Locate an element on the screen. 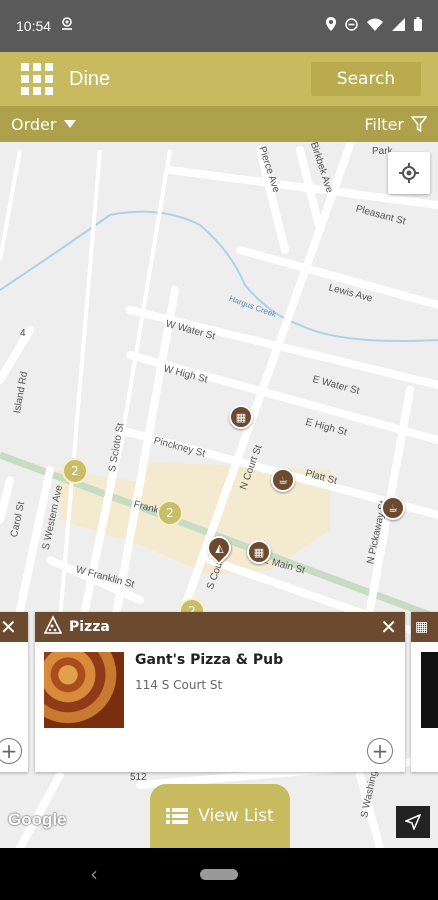  card-header: ✕ is located at coordinates (14, 627).